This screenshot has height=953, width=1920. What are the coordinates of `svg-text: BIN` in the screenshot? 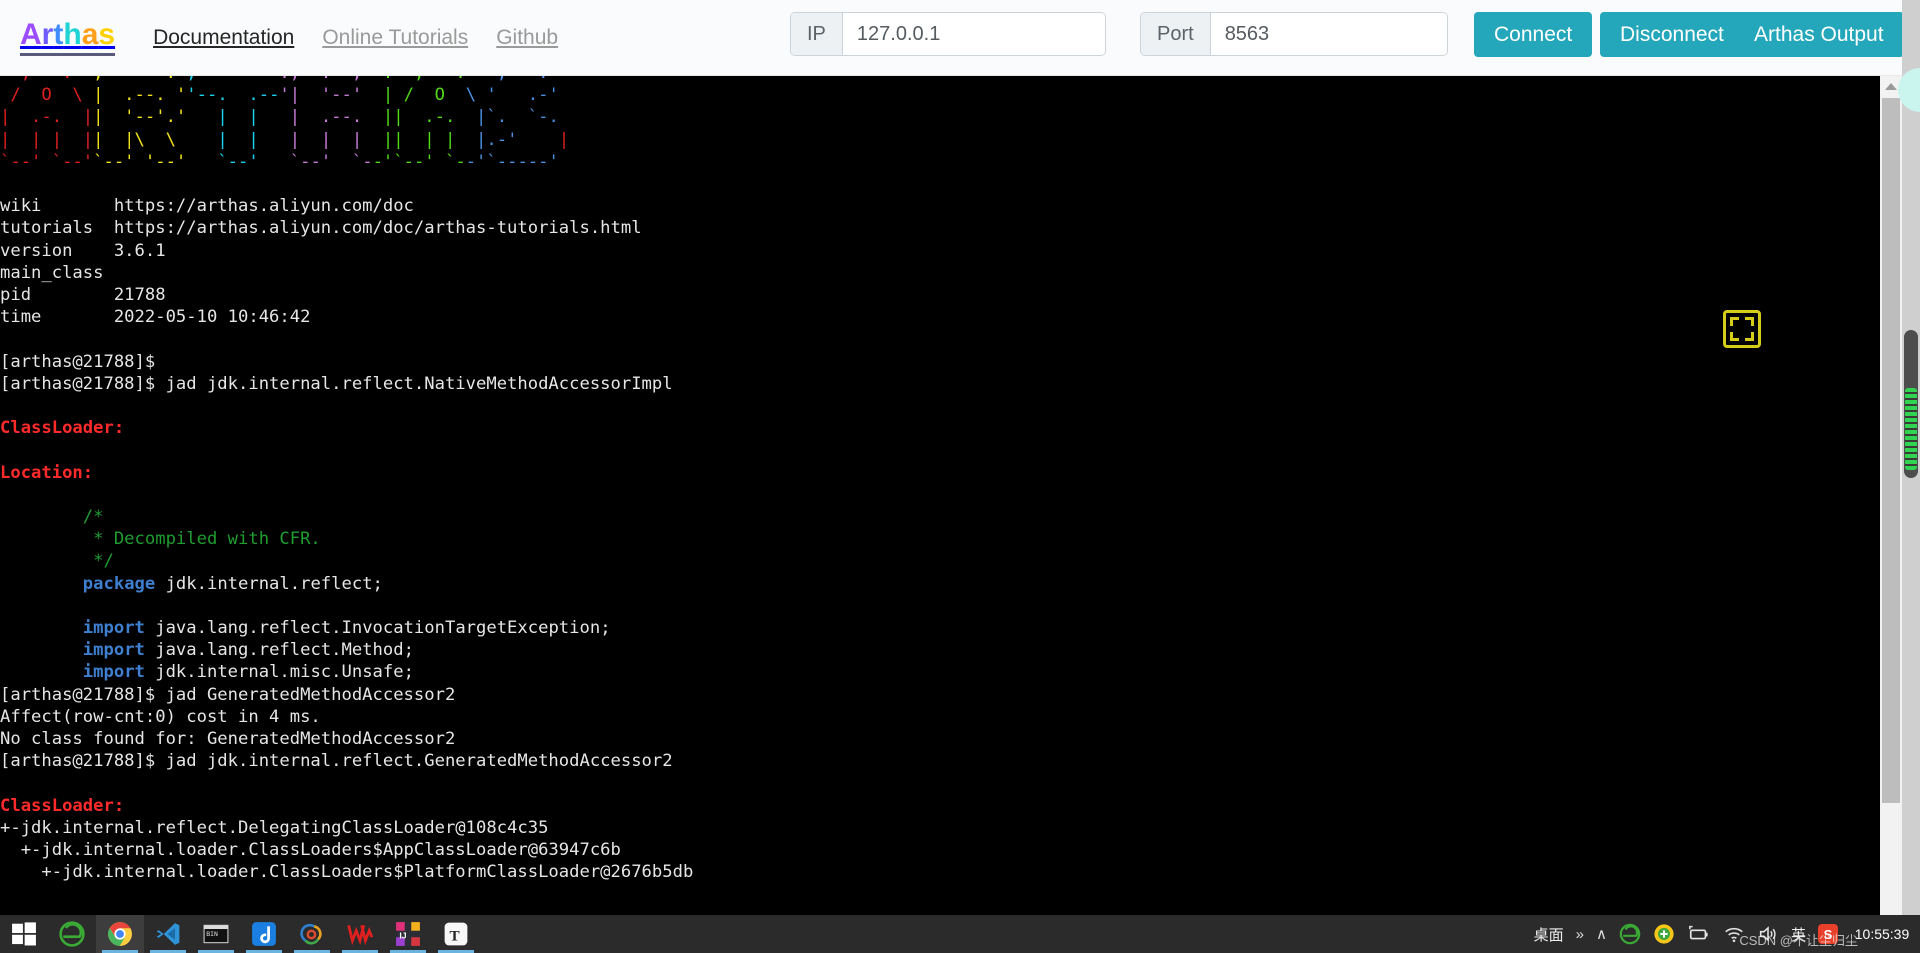 It's located at (212, 934).